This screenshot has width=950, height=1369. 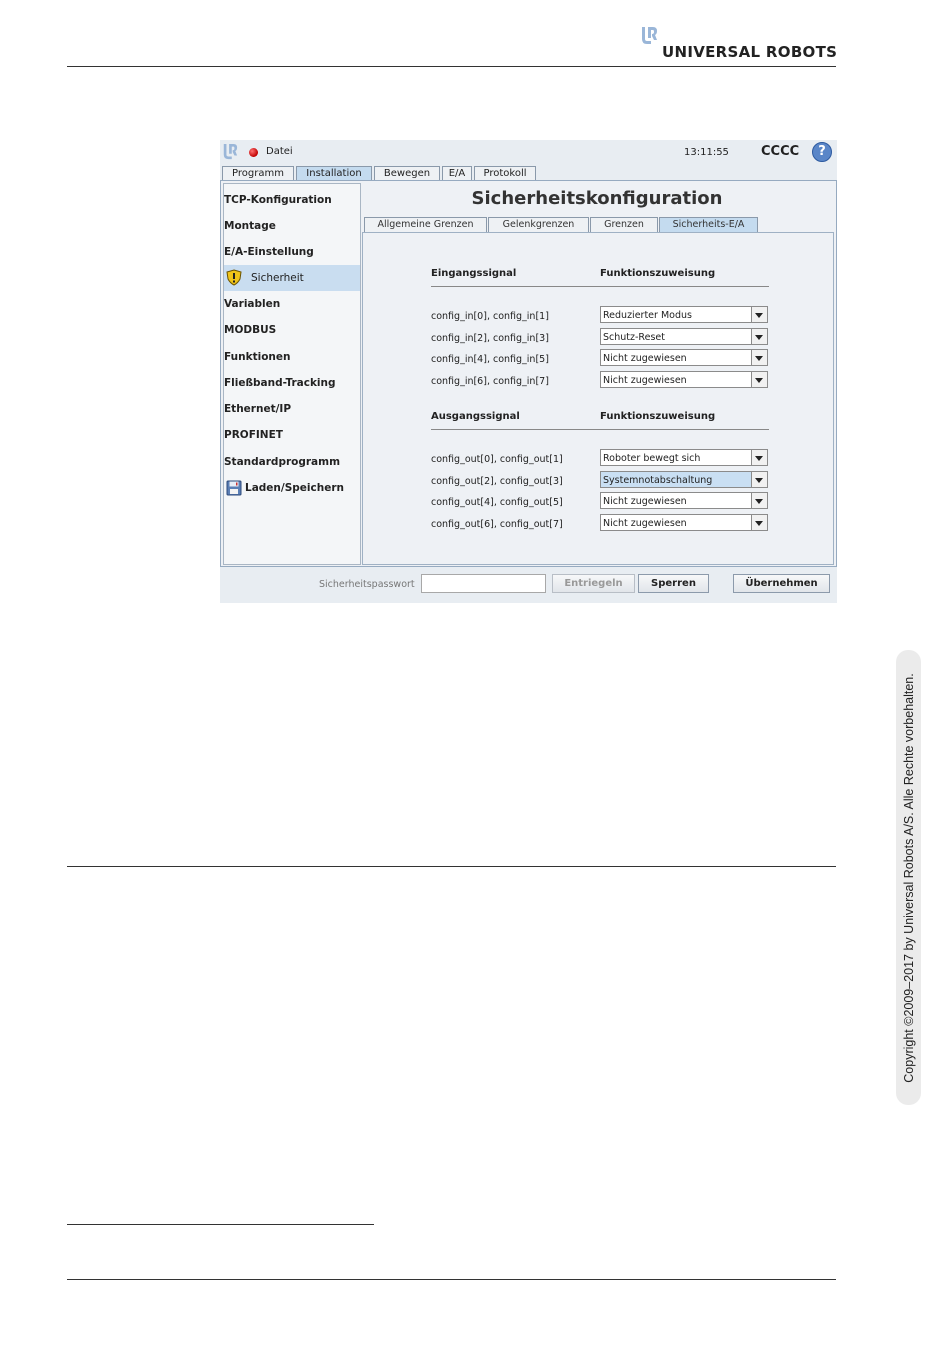 What do you see at coordinates (253, 152) in the screenshot?
I see `status-light-icon` at bounding box center [253, 152].